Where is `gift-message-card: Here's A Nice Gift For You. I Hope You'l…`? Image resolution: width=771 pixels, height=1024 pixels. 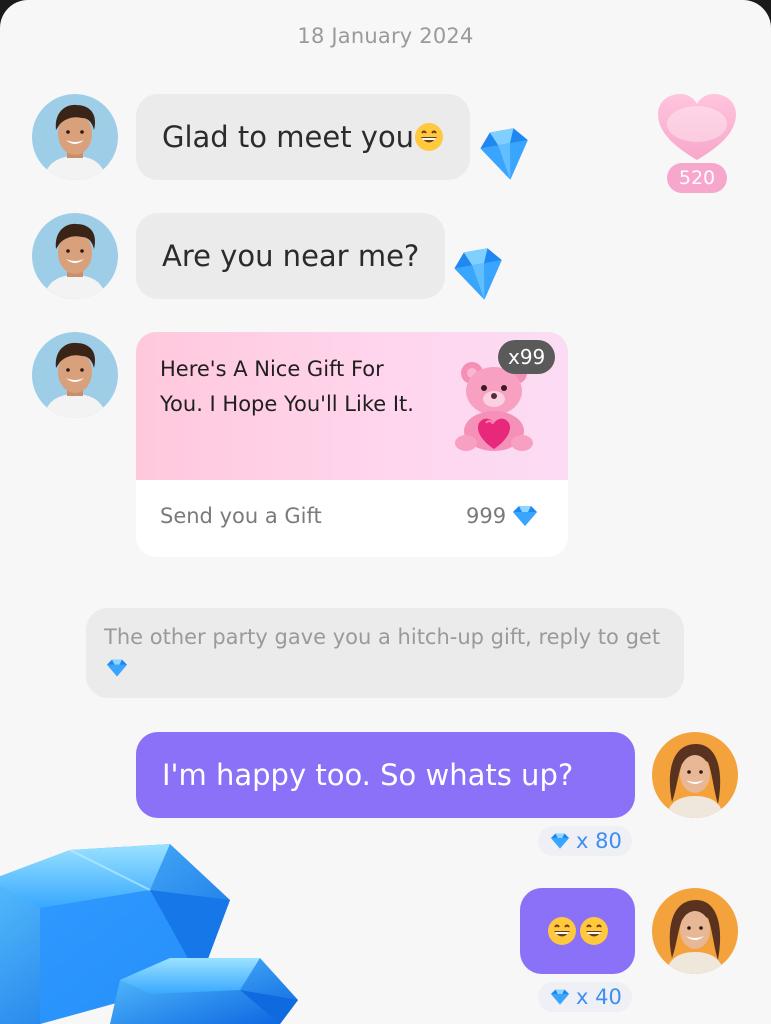
gift-message-card: Here's A Nice Gift For You. I Hope You'l… is located at coordinates (352, 444).